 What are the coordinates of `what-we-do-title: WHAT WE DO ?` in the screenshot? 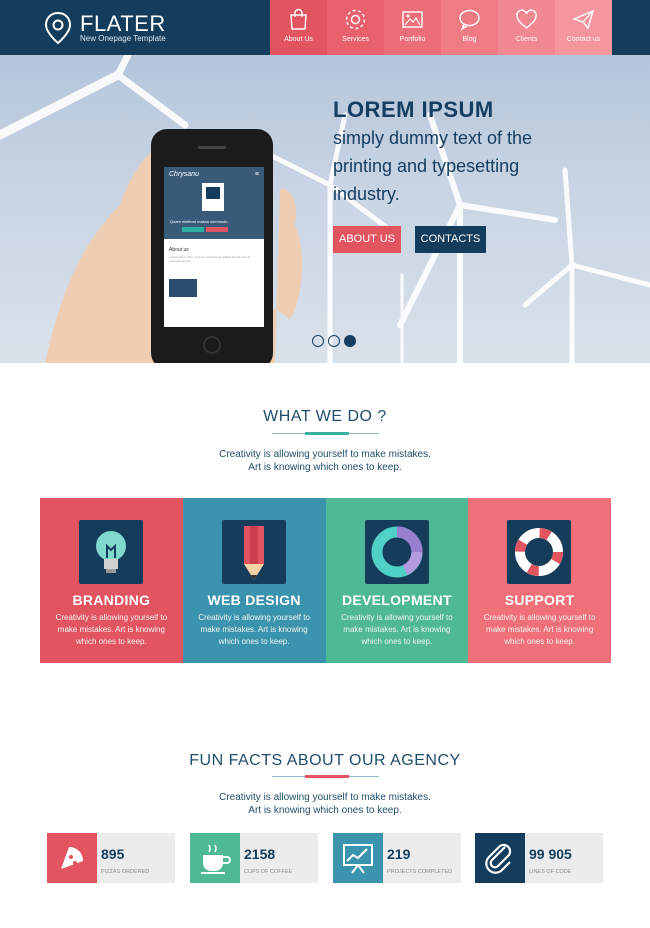 It's located at (325, 416).